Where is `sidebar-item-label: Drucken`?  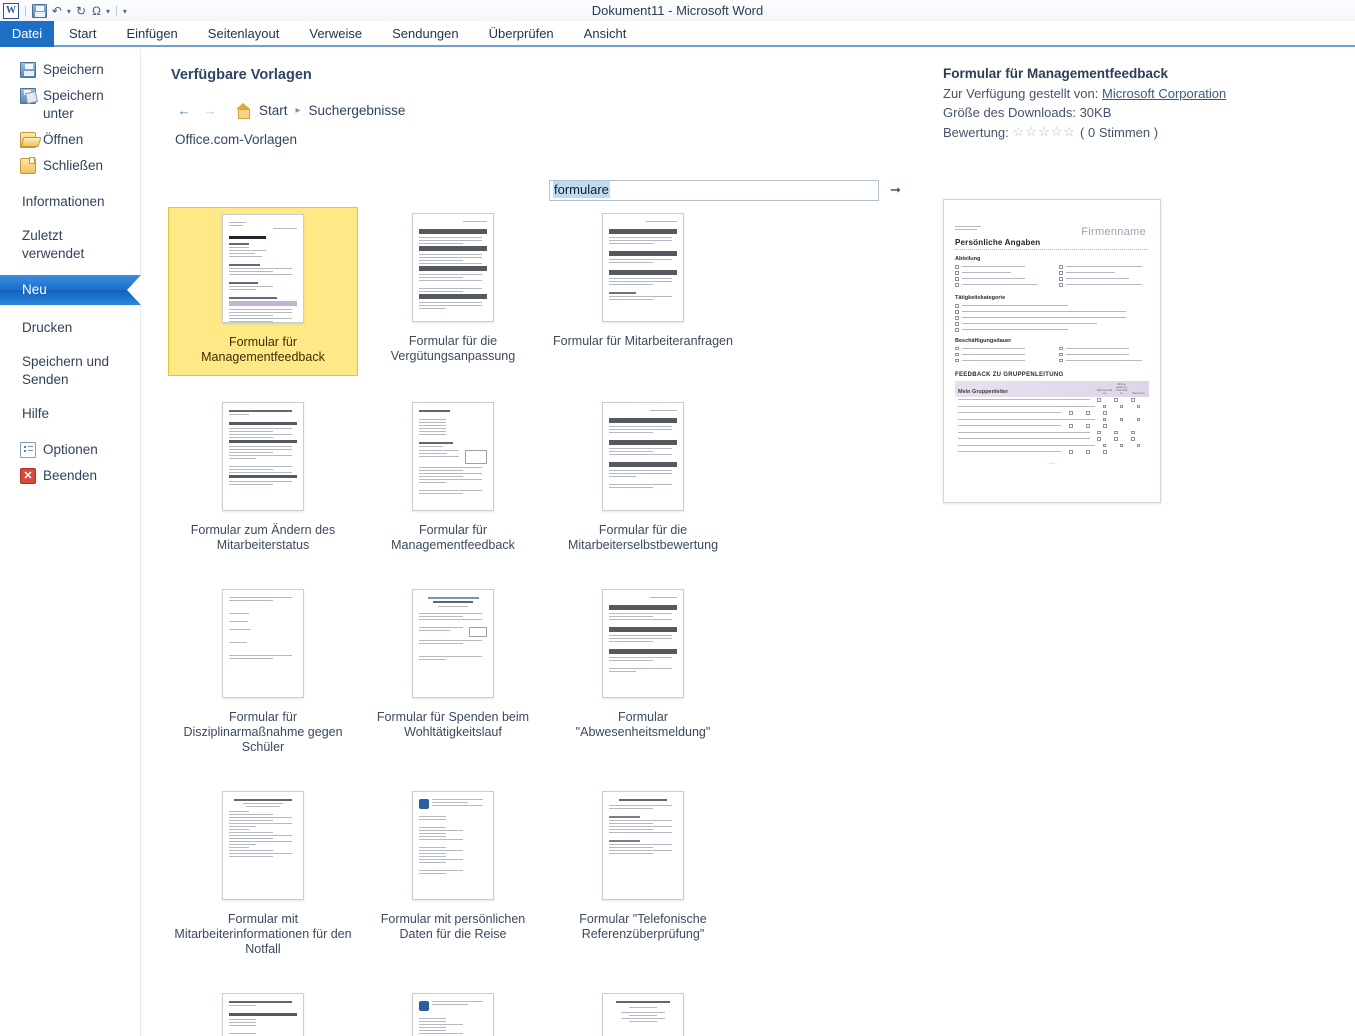 sidebar-item-label: Drucken is located at coordinates (47, 327).